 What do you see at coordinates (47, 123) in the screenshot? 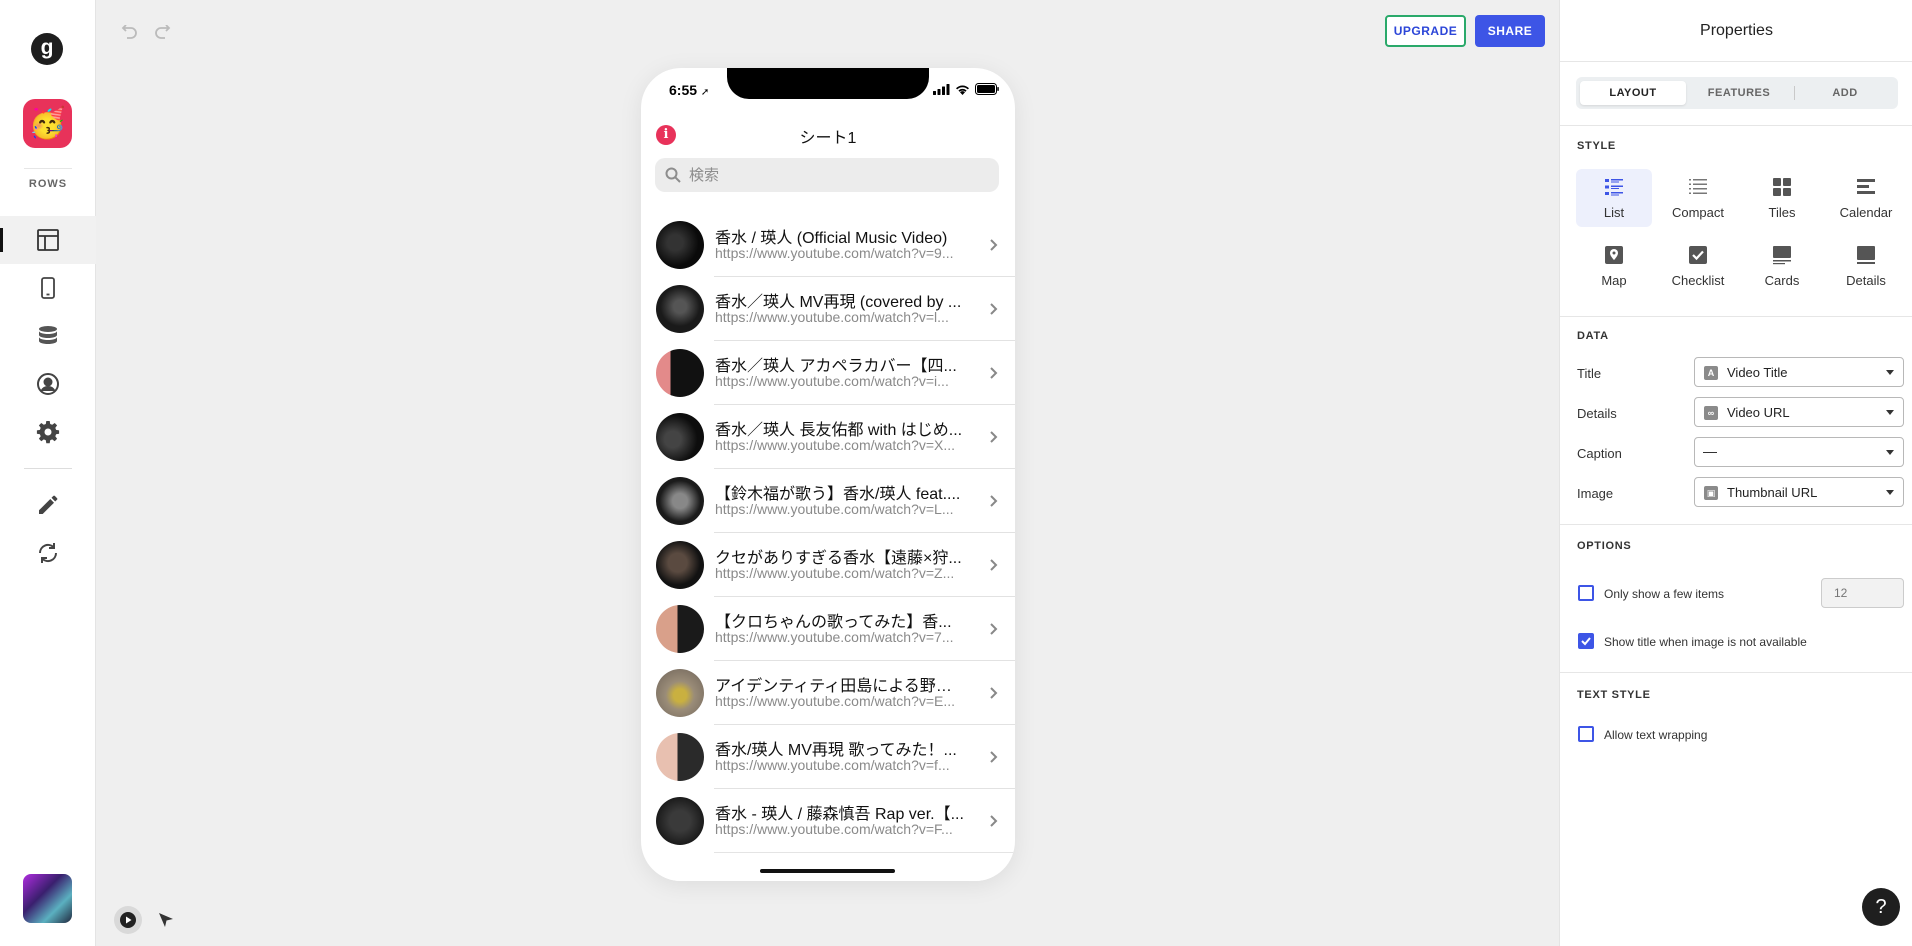
I see `app-icon: 🥳` at bounding box center [47, 123].